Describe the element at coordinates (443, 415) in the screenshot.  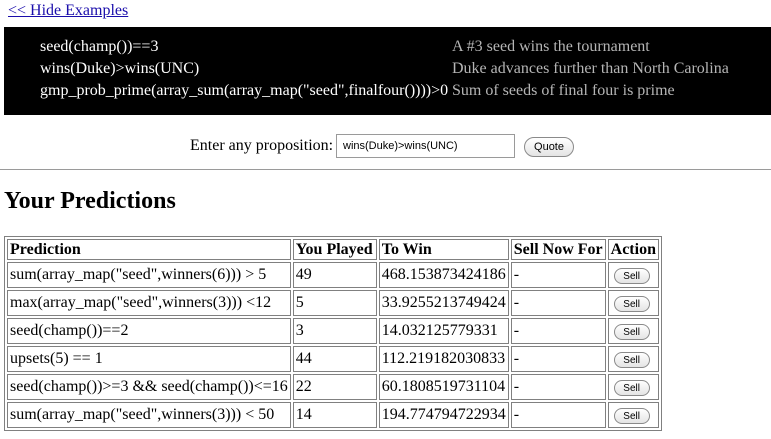
I see `to-win-cell: 194.774794722934` at that location.